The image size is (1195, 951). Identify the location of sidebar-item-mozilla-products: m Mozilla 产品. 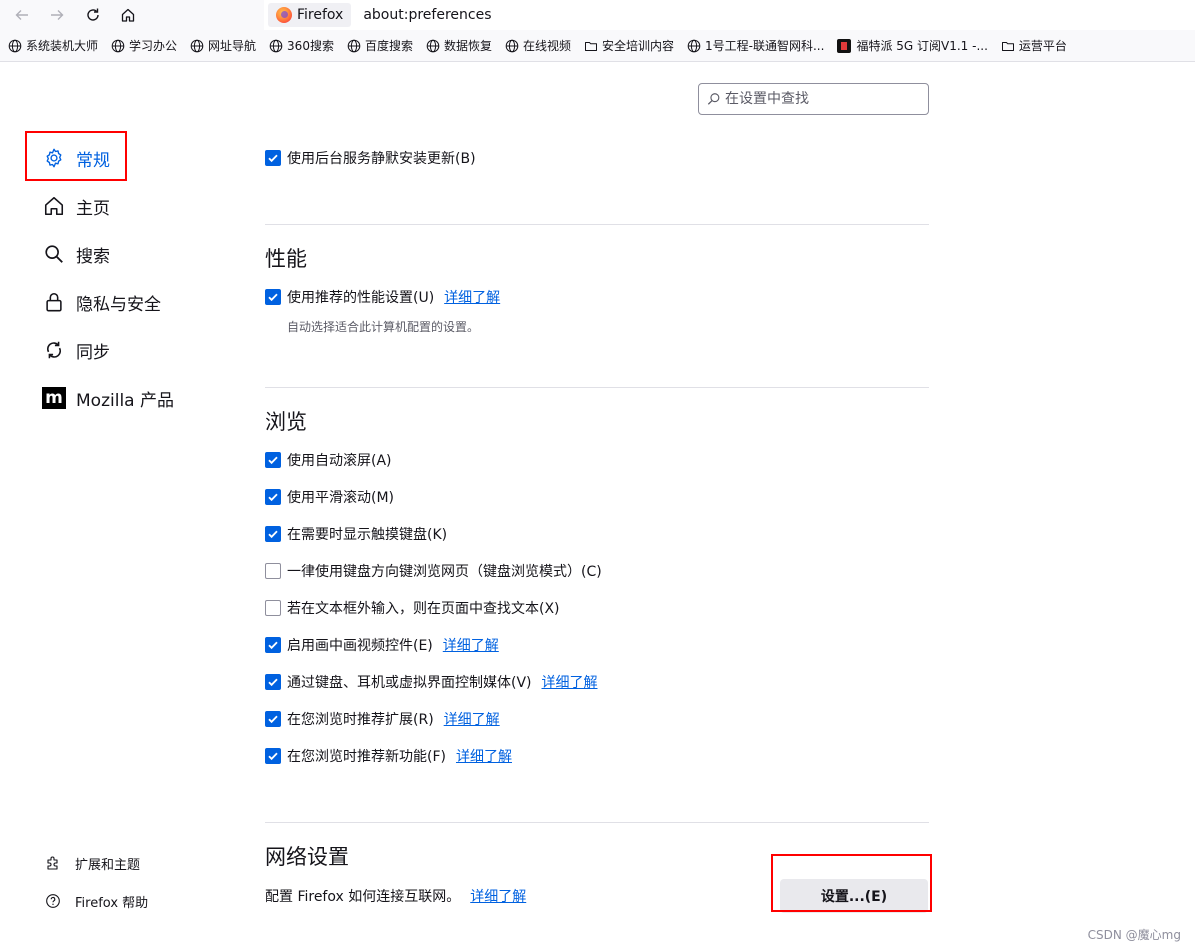
(108, 398).